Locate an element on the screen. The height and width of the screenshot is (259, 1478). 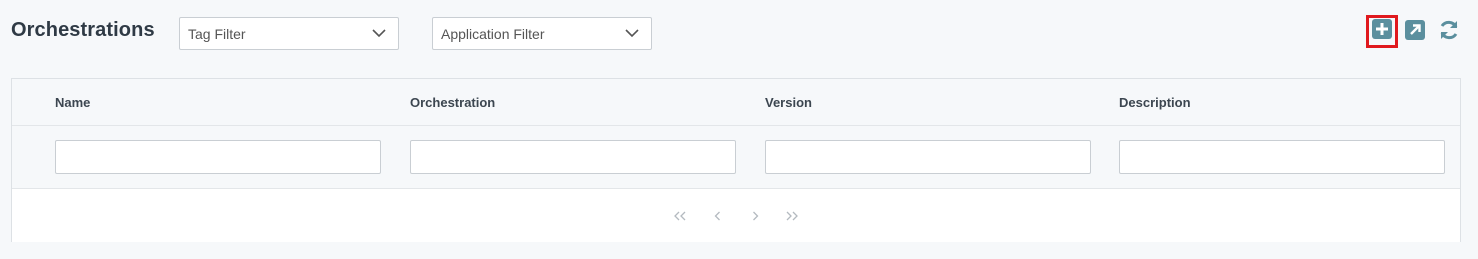
last-page-button is located at coordinates (792, 216).